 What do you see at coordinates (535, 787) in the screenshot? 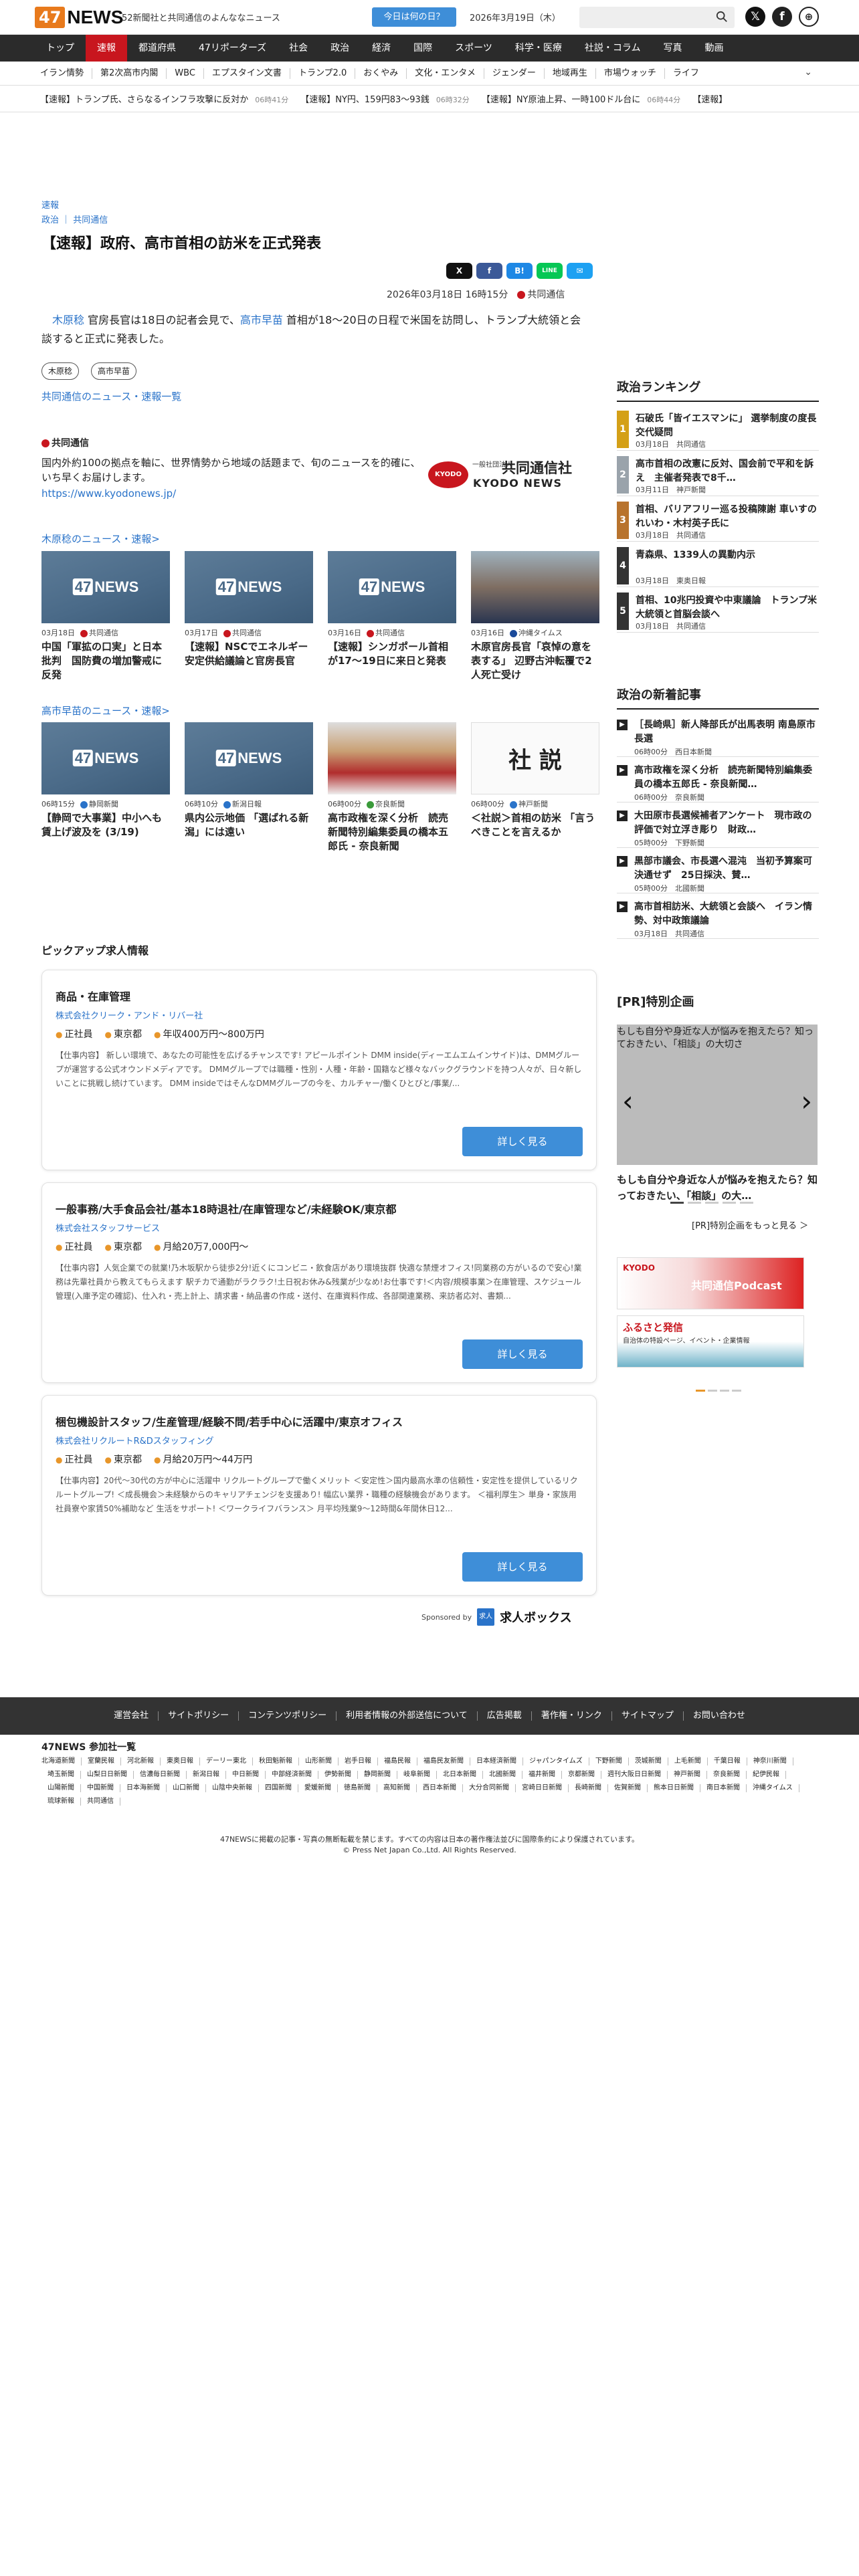
I see `news-card: 社 説 06時00分 神戸新聞 ＜社説＞首相の訪米 「言うべきことを言えるか` at bounding box center [535, 787].